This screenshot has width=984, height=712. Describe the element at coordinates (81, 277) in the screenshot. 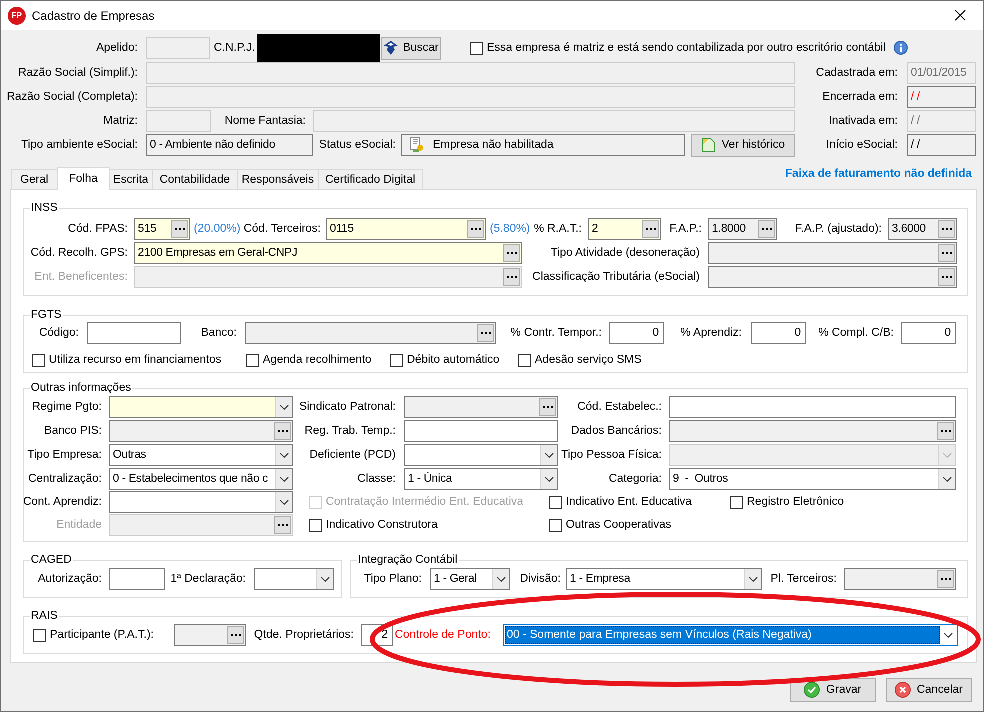

I see `field-label: Ent. Beneficentes:` at that location.